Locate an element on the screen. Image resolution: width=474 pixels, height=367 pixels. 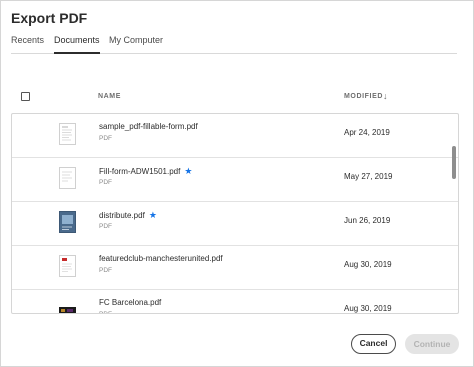
file-name-wrap: distribute.pdf ★ is located at coordinates (128, 215).